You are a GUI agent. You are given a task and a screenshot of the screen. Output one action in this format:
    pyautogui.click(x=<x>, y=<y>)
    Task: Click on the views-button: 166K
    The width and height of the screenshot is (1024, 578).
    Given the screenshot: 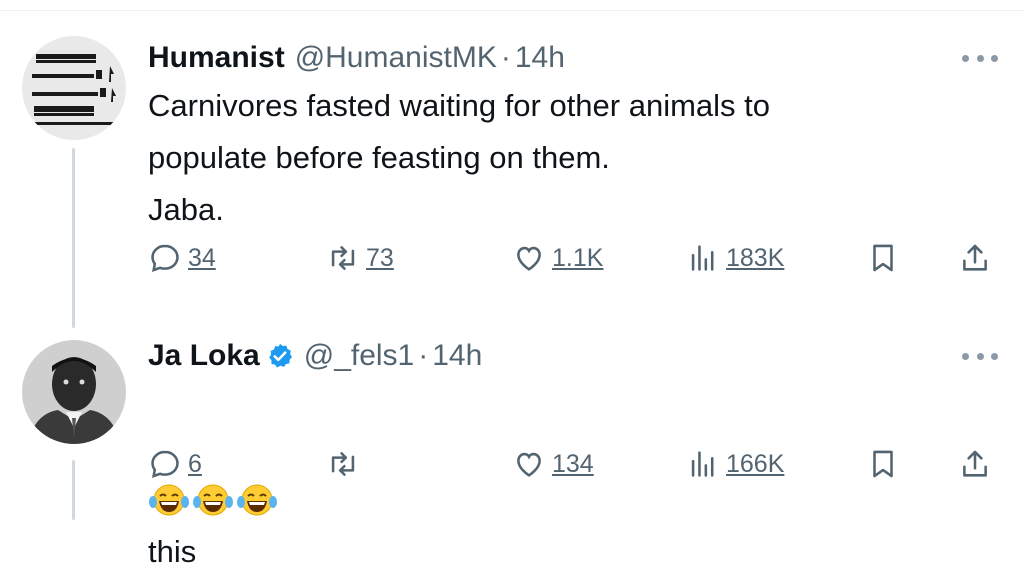 What is the action you would take?
    pyautogui.click(x=735, y=464)
    